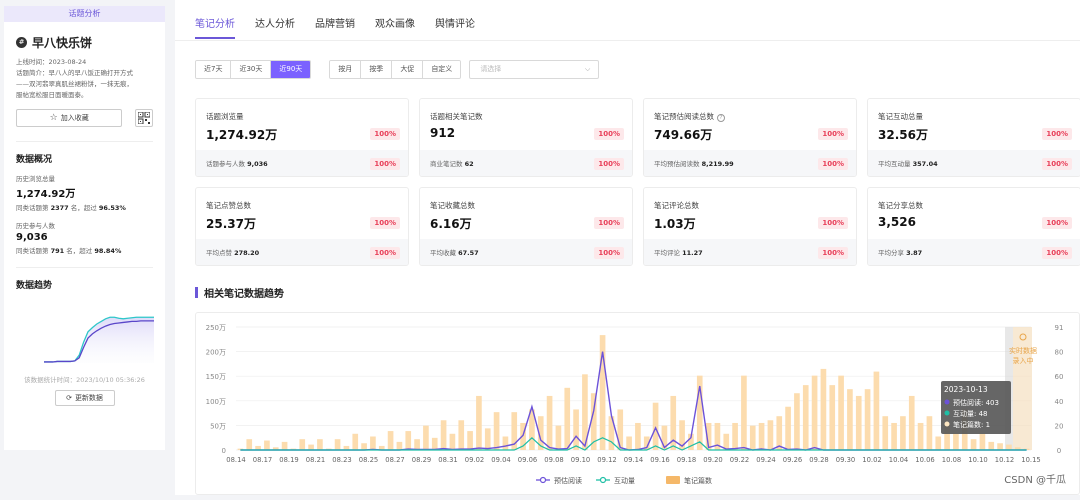 This screenshot has height=500, width=1080. Describe the element at coordinates (624, 480) in the screenshot. I see `legend-label: 互动量` at that location.